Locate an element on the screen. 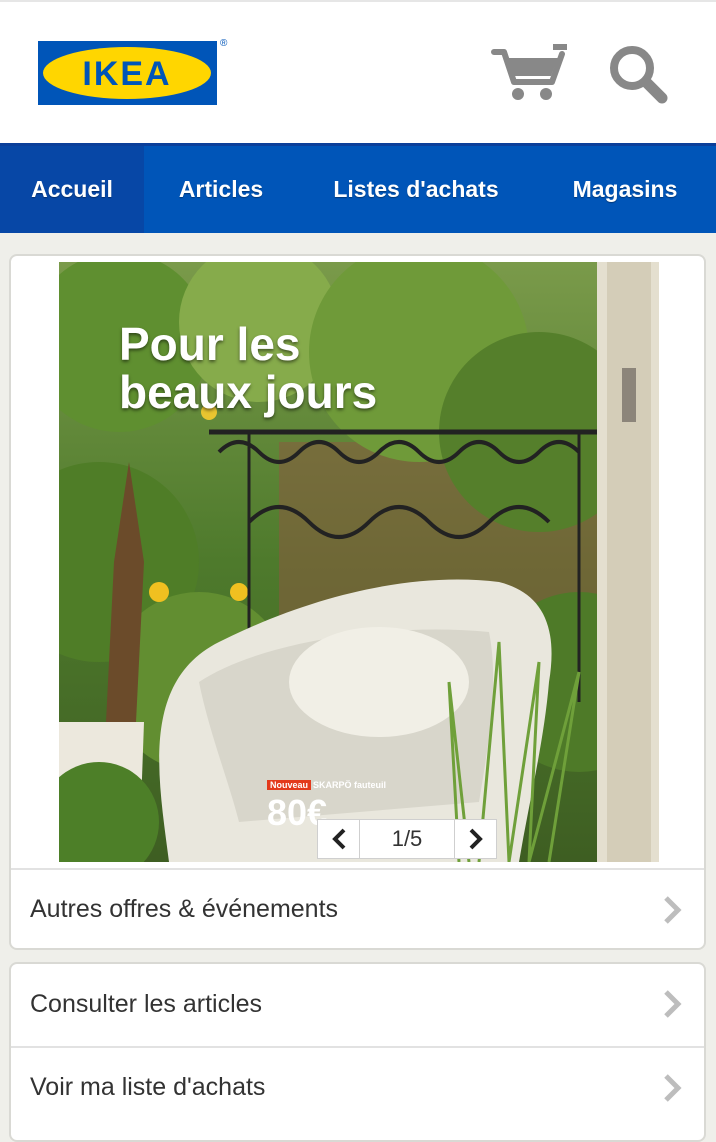 The image size is (716, 1142). hero-title-line1: Pour les is located at coordinates (210, 344).